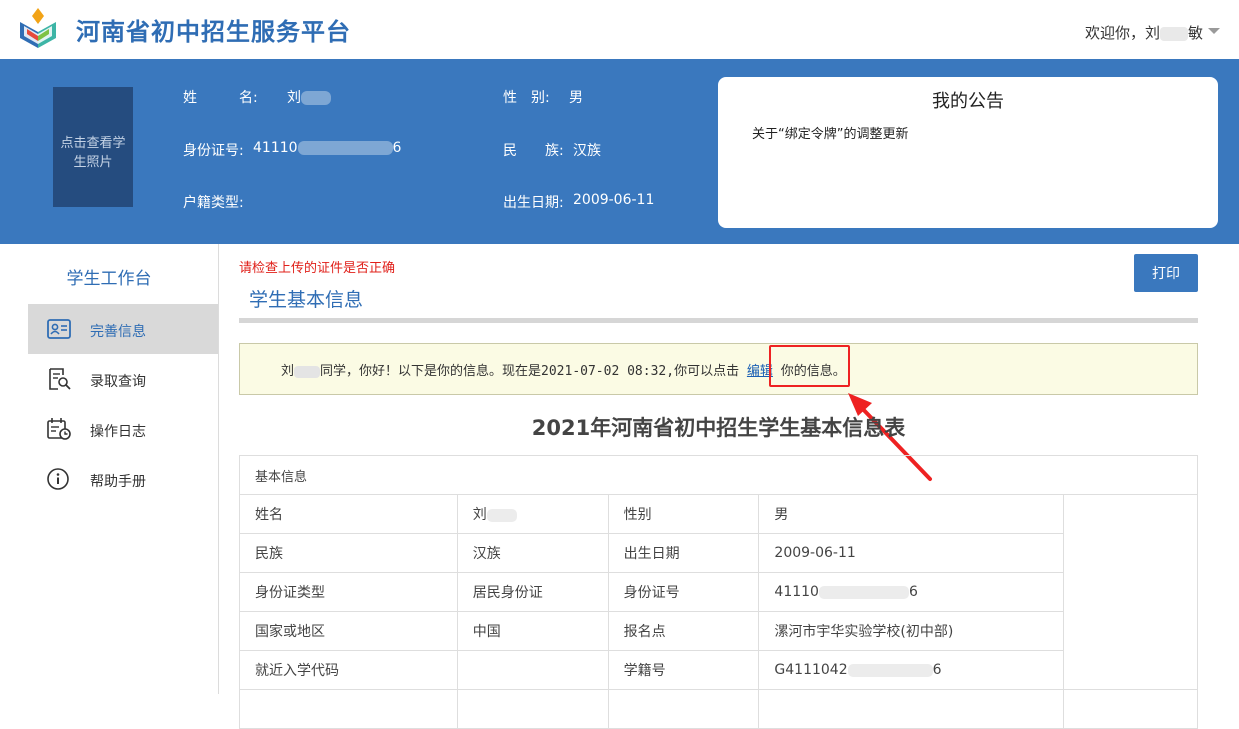  I want to click on table-cell: 身份证号, so click(683, 592).